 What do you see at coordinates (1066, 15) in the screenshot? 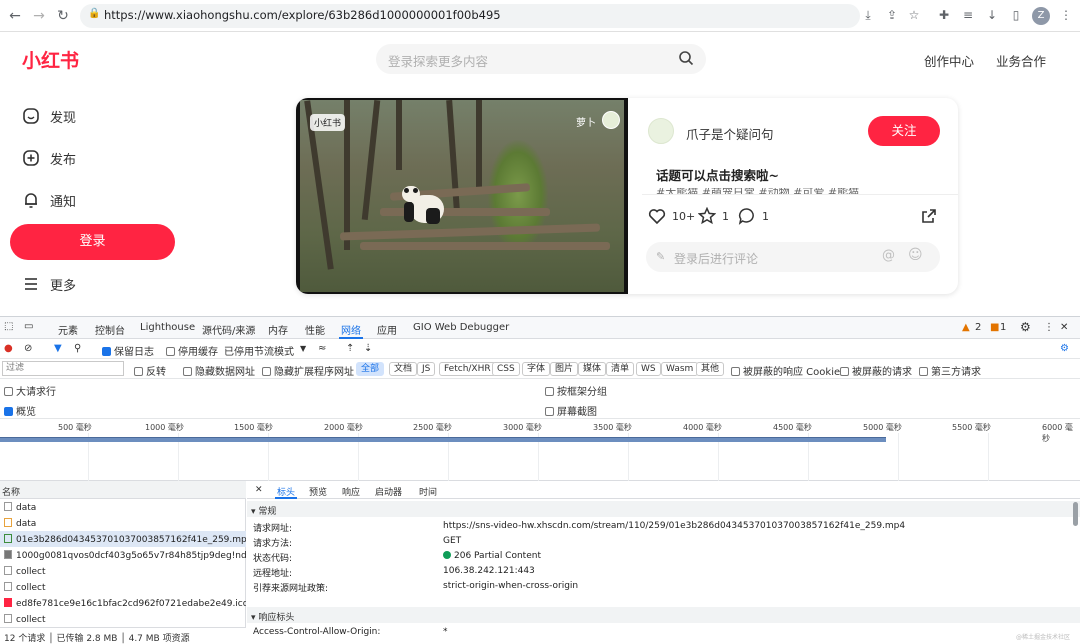
I see `menu-icon: ⋮` at bounding box center [1066, 15].